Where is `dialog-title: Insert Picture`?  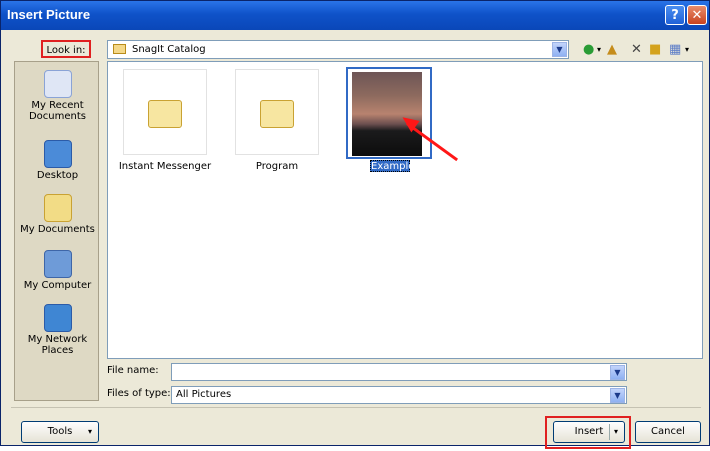 dialog-title: Insert Picture is located at coordinates (49, 14).